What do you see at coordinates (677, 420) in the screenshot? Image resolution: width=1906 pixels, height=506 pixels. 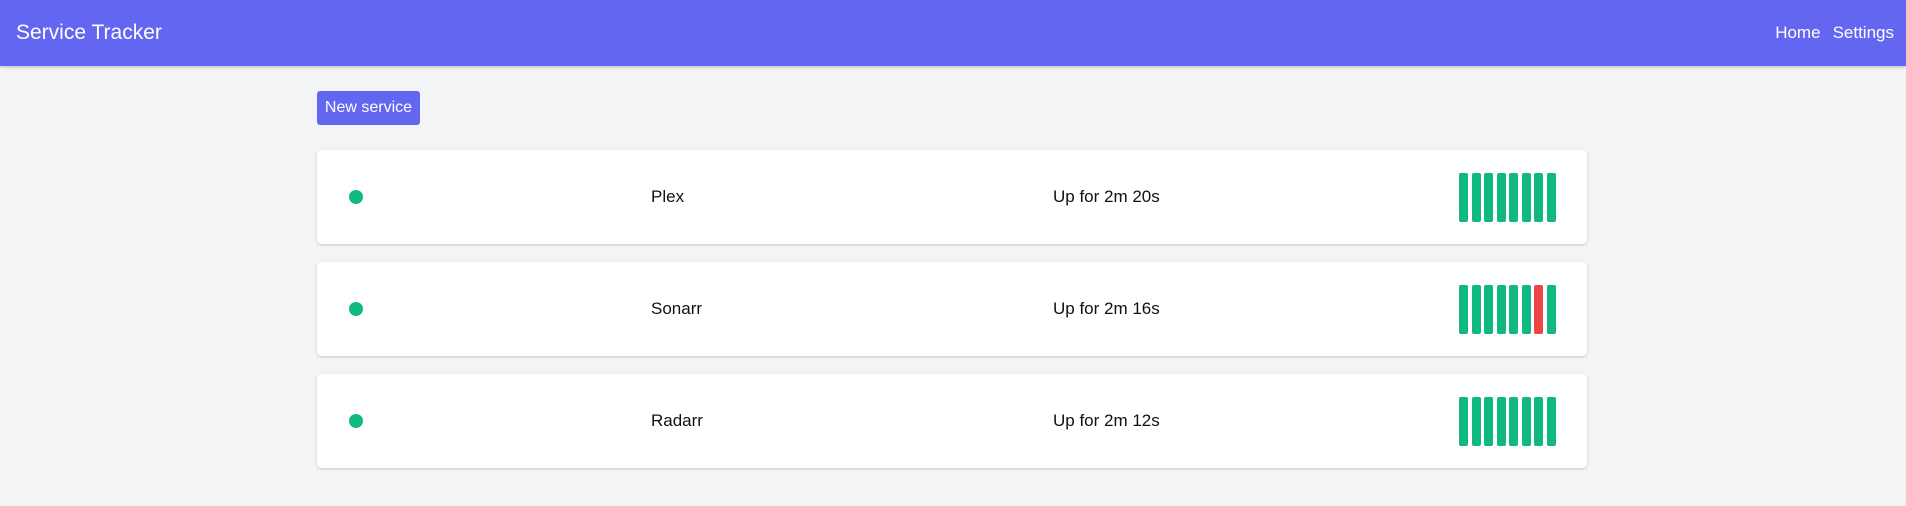 I see `service-name: Radarr` at bounding box center [677, 420].